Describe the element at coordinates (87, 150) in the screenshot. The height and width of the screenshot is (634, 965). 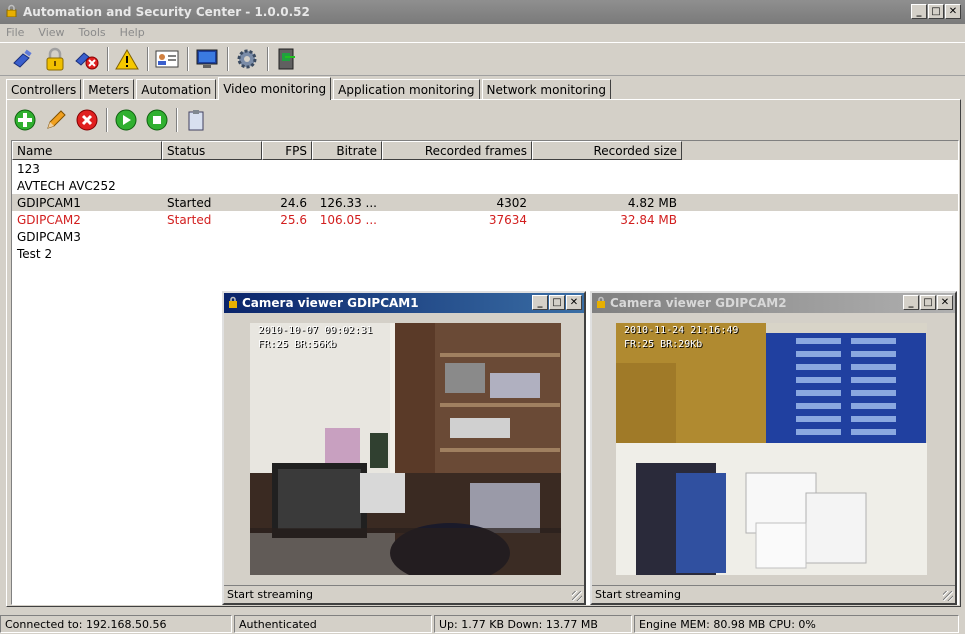
I see `column-header-name: Name` at that location.